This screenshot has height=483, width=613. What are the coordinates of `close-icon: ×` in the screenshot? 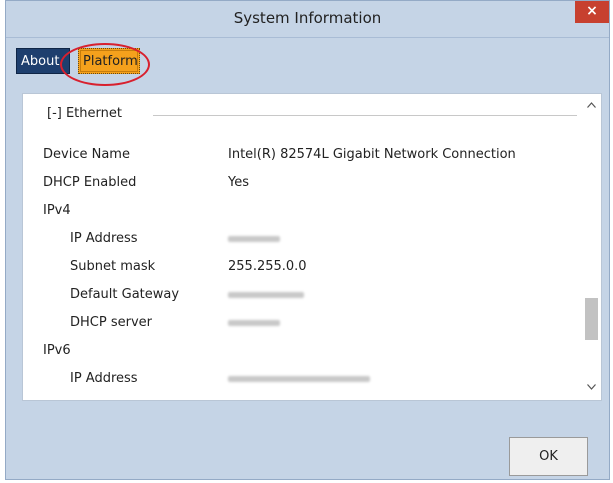 It's located at (592, 11).